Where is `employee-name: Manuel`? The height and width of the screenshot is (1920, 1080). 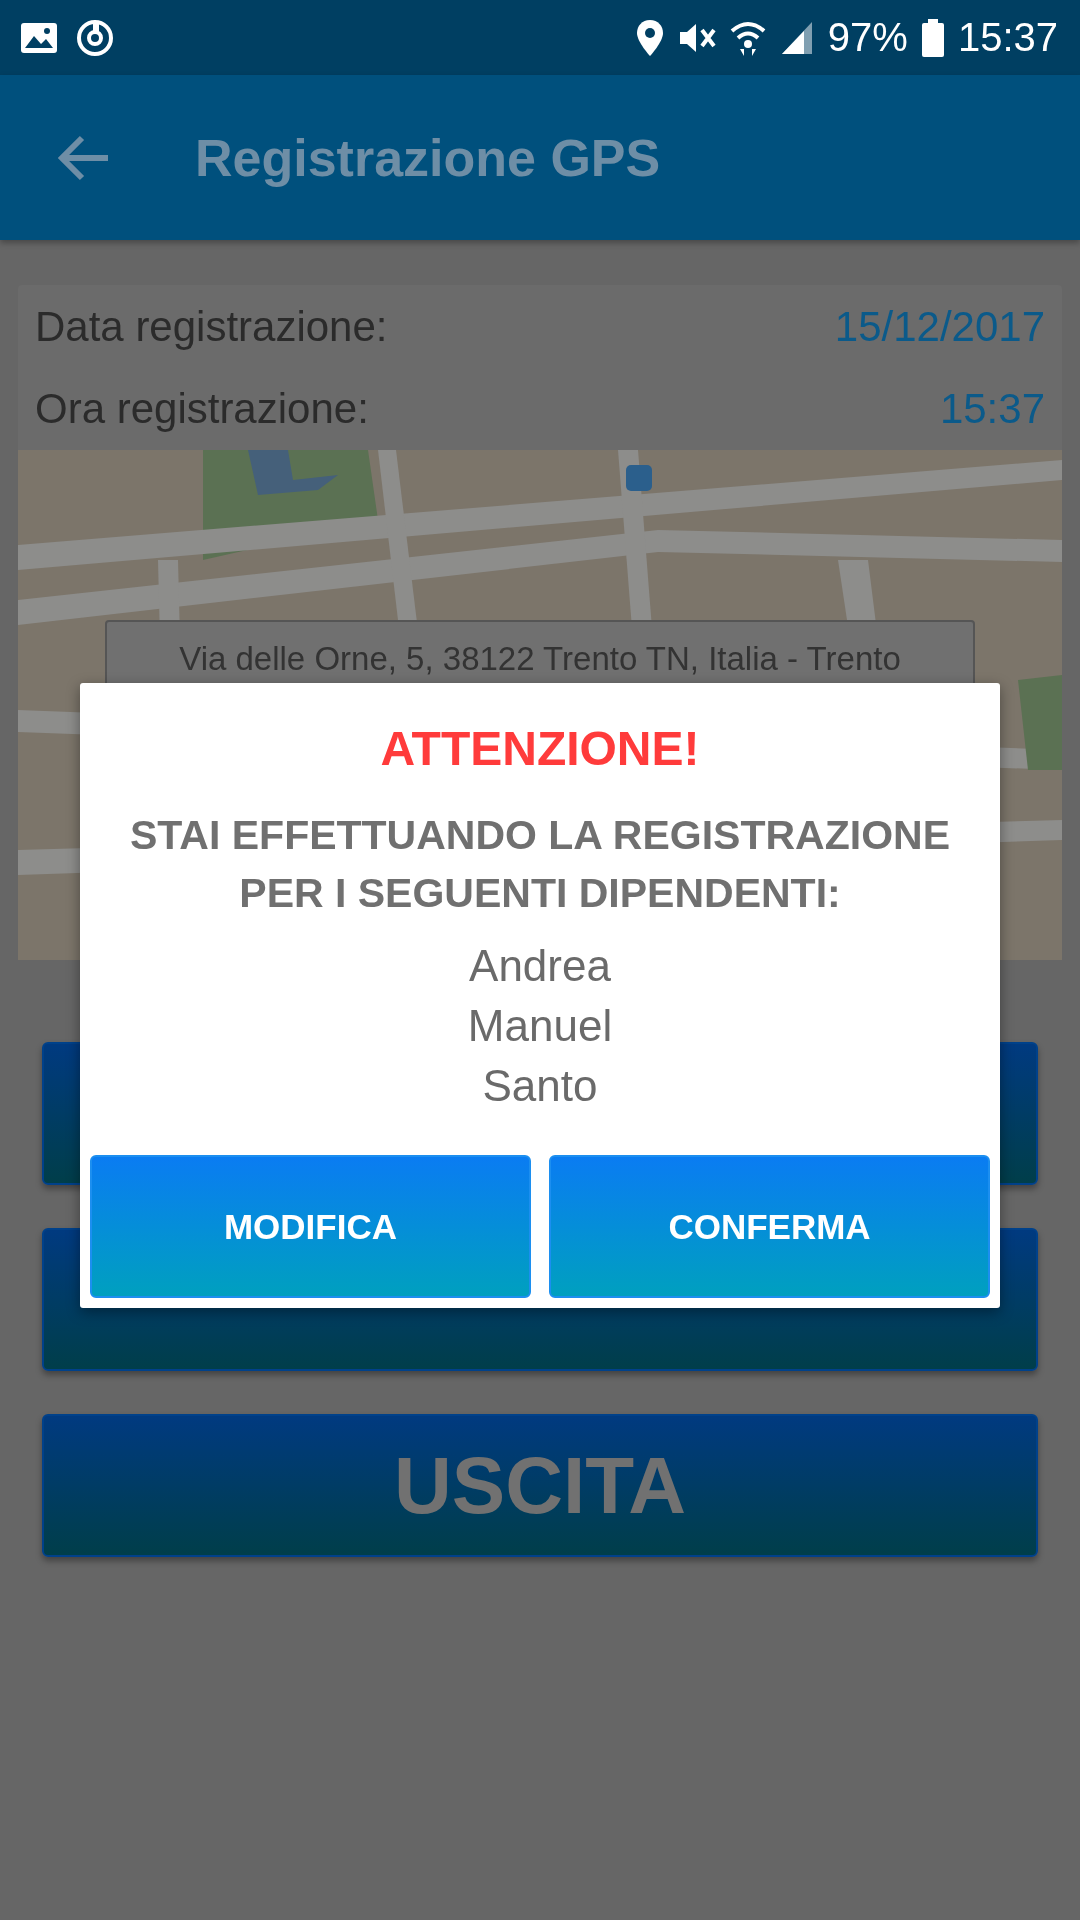
employee-name: Manuel is located at coordinates (540, 1026).